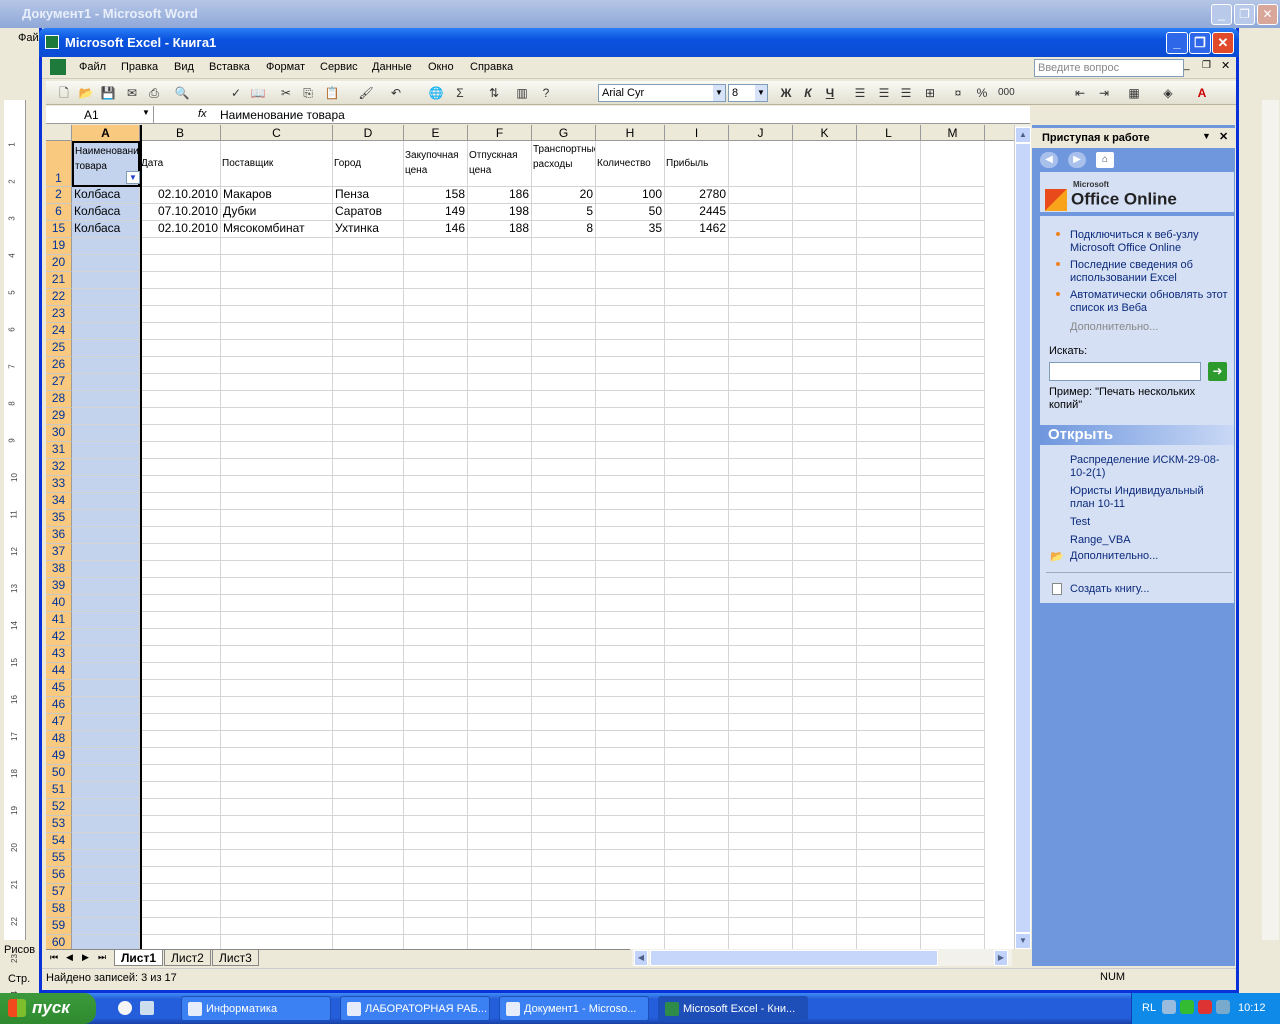 Image resolution: width=1280 pixels, height=1024 pixels. I want to click on row-header: 20, so click(59, 263).